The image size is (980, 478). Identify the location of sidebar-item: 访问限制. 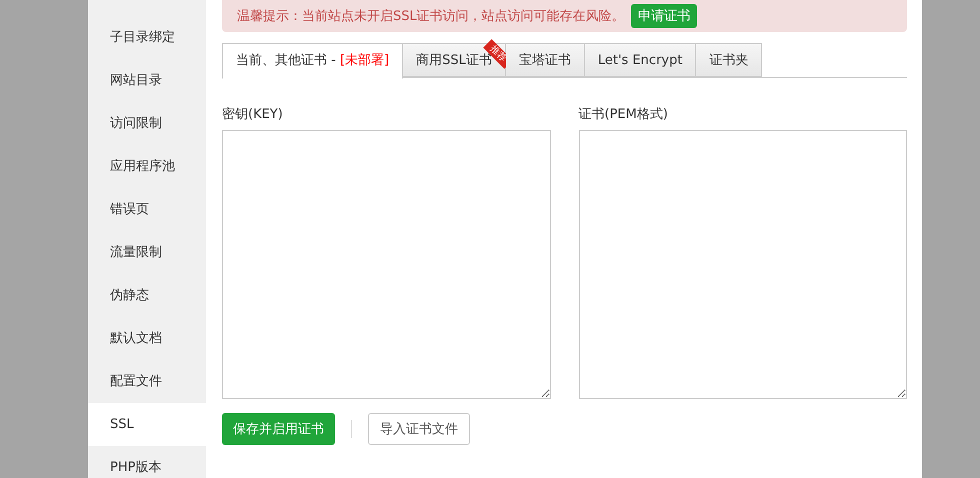
(147, 123).